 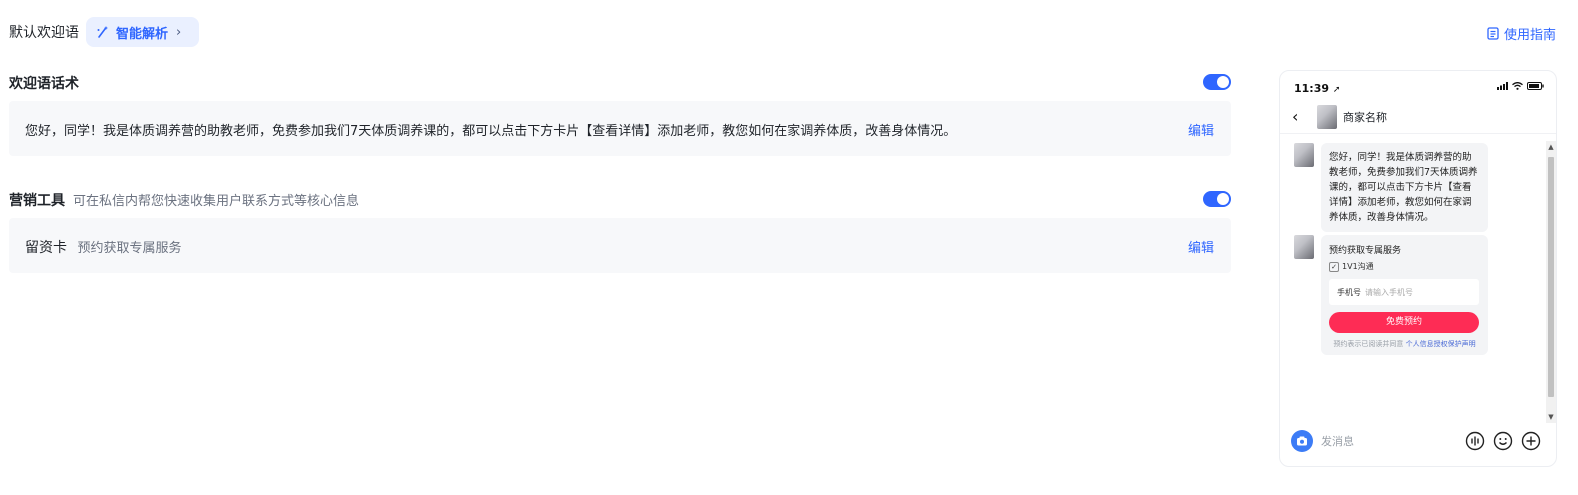 What do you see at coordinates (1217, 82) in the screenshot?
I see `welcome-toggle` at bounding box center [1217, 82].